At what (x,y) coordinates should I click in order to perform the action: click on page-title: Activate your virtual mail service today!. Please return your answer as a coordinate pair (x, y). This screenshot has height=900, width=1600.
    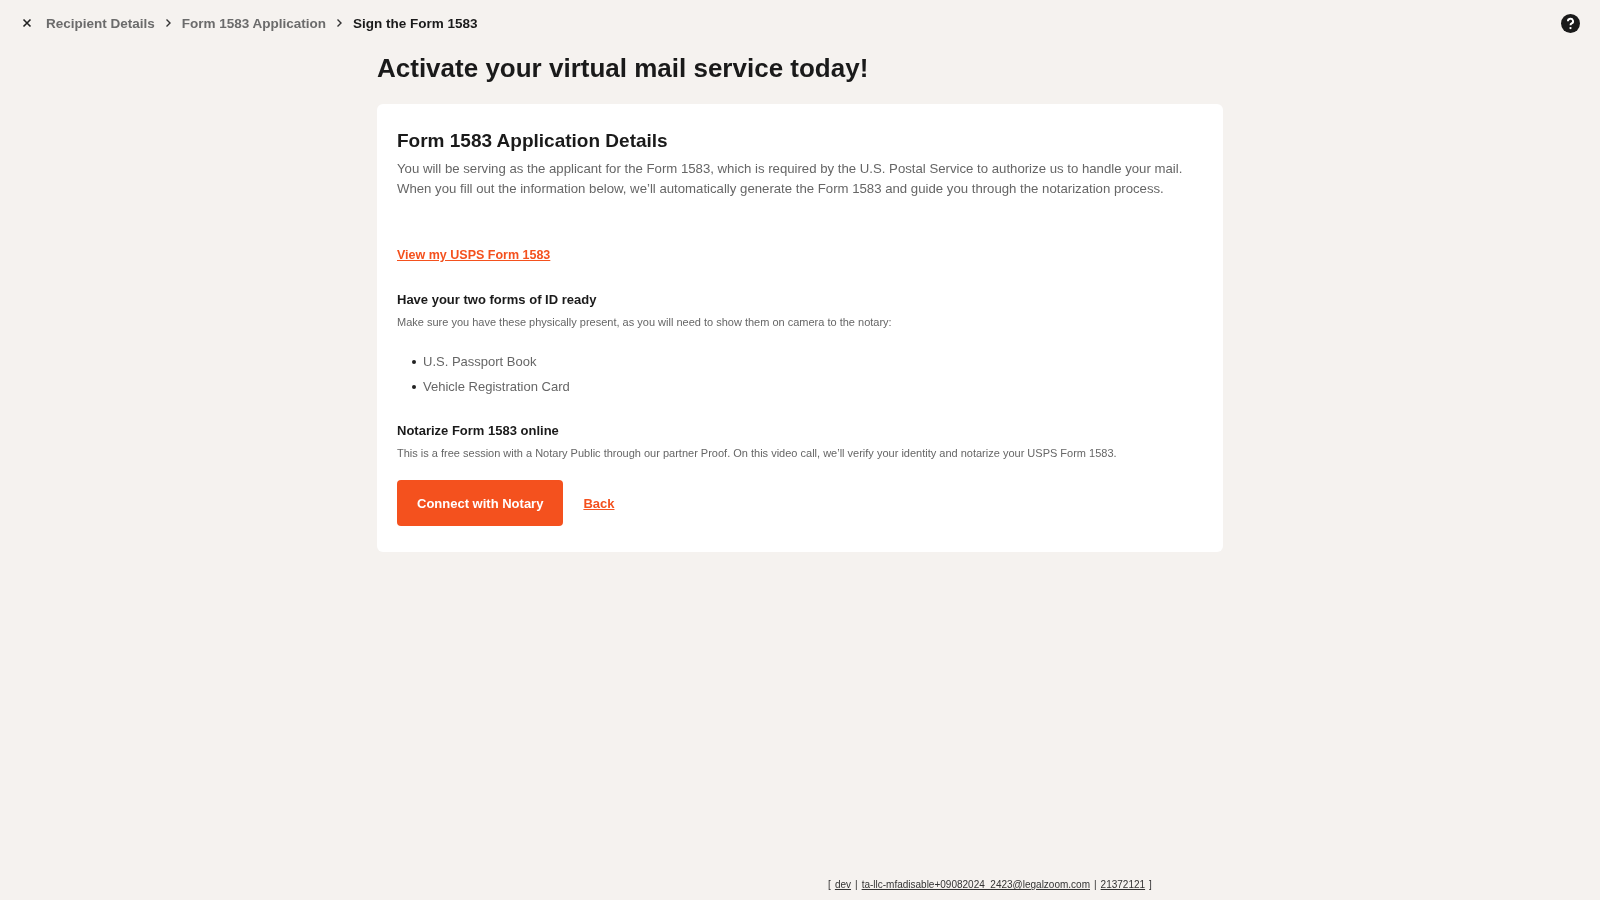
    Looking at the image, I should click on (623, 68).